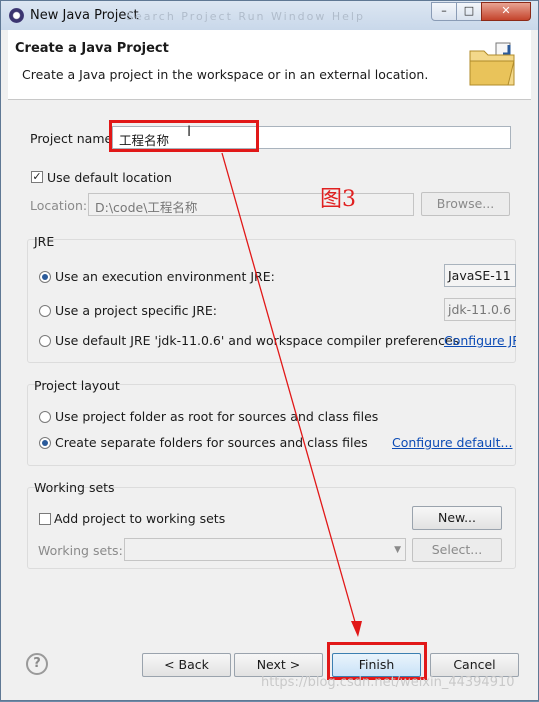  What do you see at coordinates (356, 629) in the screenshot?
I see `arrow-head-icon` at bounding box center [356, 629].